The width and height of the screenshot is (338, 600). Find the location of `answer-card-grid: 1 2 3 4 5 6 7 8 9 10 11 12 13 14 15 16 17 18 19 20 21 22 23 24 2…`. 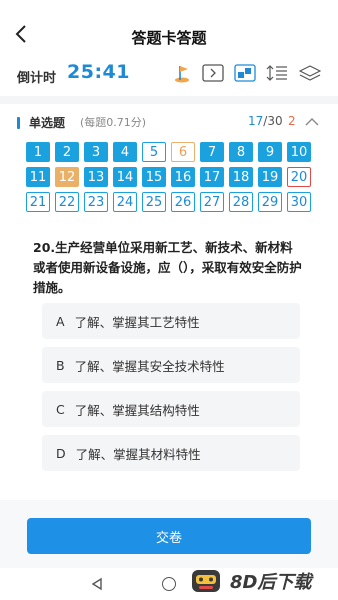

answer-card-grid: 1 2 3 4 5 6 7 8 9 10 11 12 13 14 15 16 17 18 19 20 21 22 23 24 2… is located at coordinates (169, 177).